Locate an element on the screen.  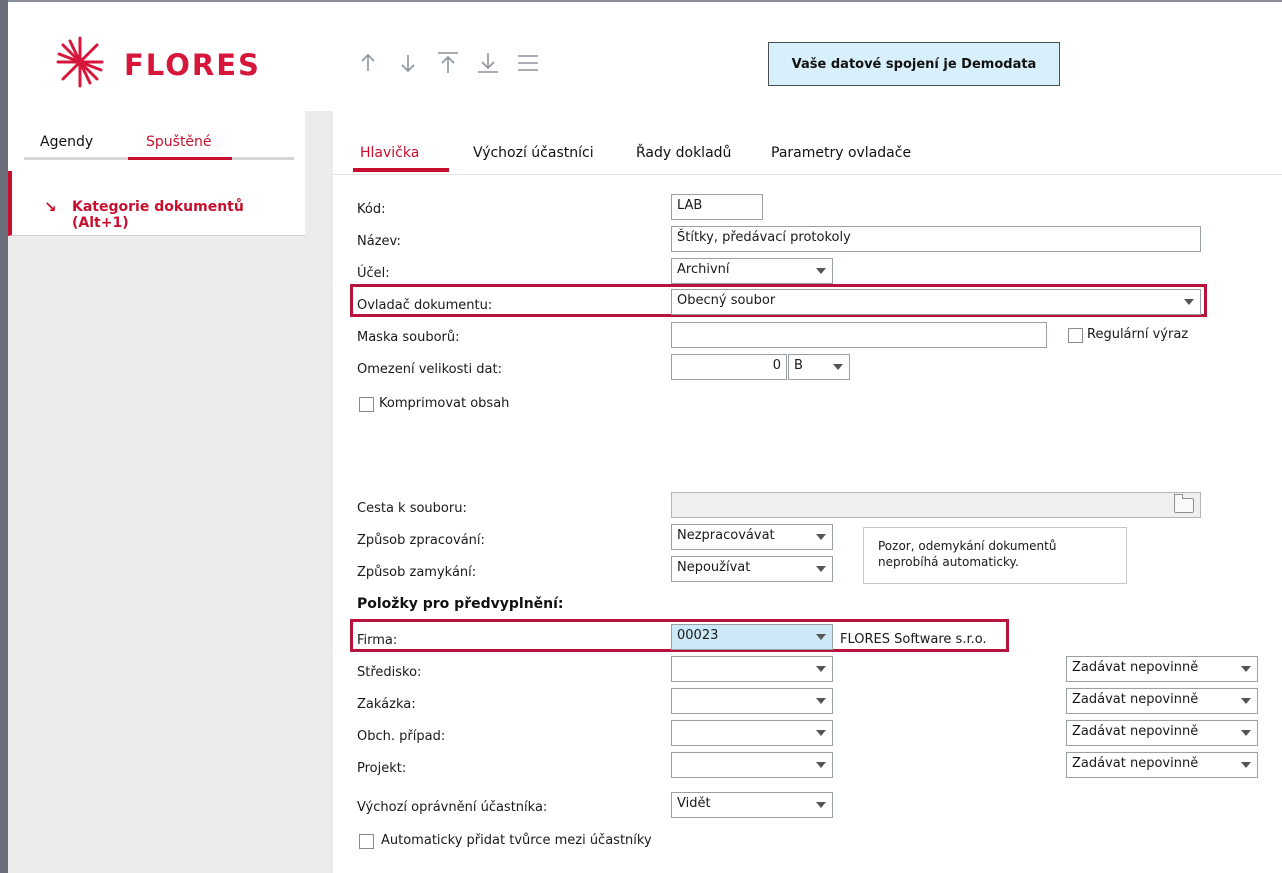
zakazka-select is located at coordinates (752, 701).